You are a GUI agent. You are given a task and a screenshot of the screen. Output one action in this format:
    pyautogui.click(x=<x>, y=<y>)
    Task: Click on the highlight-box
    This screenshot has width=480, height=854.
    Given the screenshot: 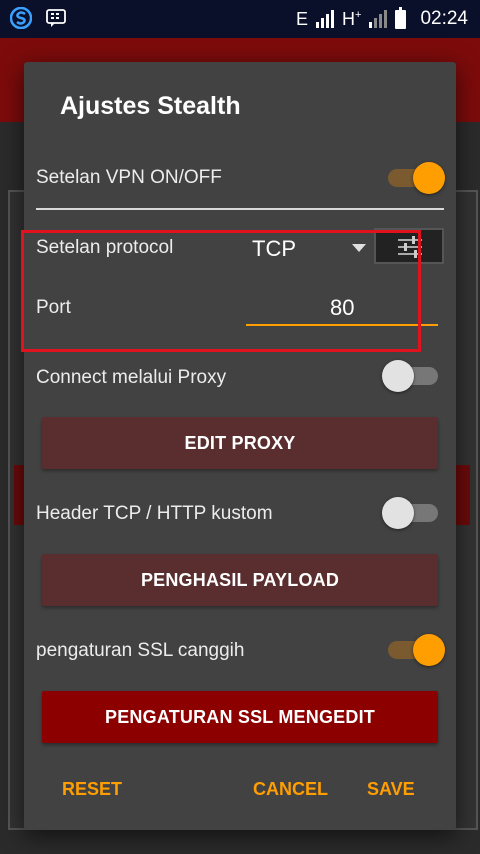 What is the action you would take?
    pyautogui.click(x=221, y=291)
    